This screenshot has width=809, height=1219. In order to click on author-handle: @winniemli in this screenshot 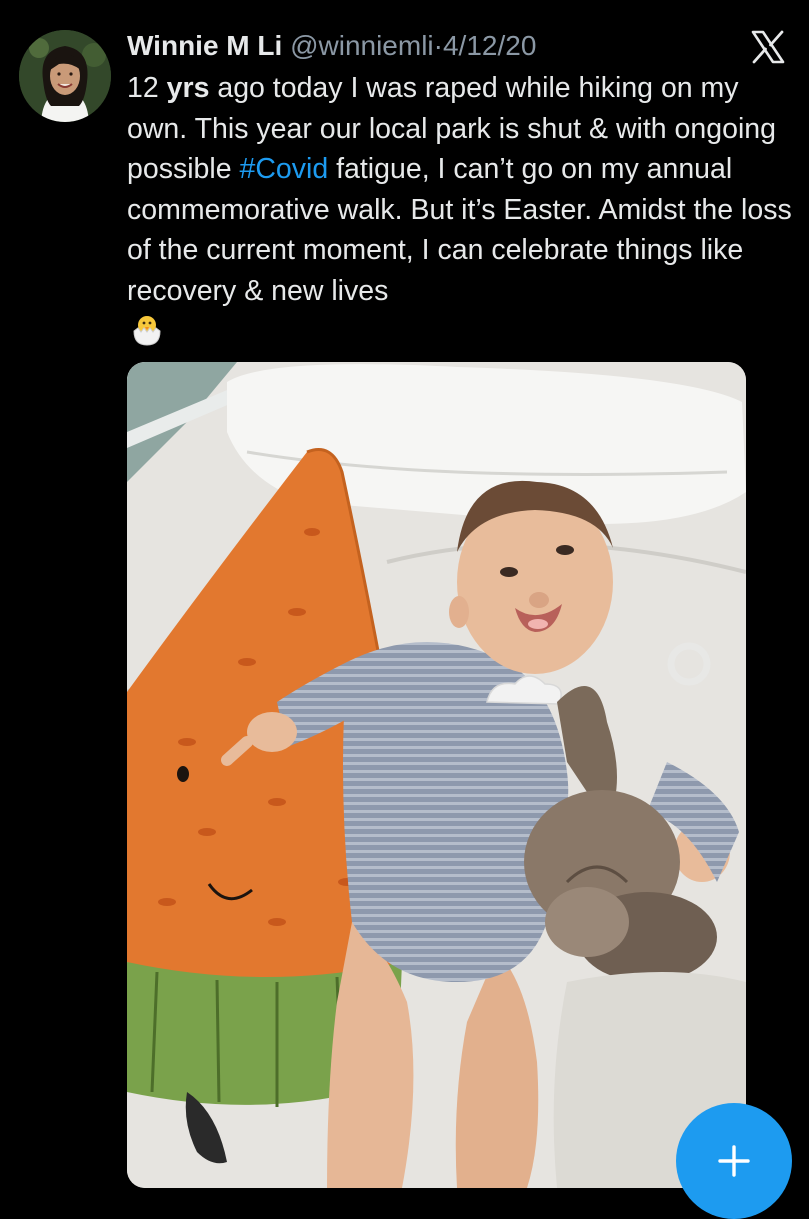, I will do `click(362, 45)`.